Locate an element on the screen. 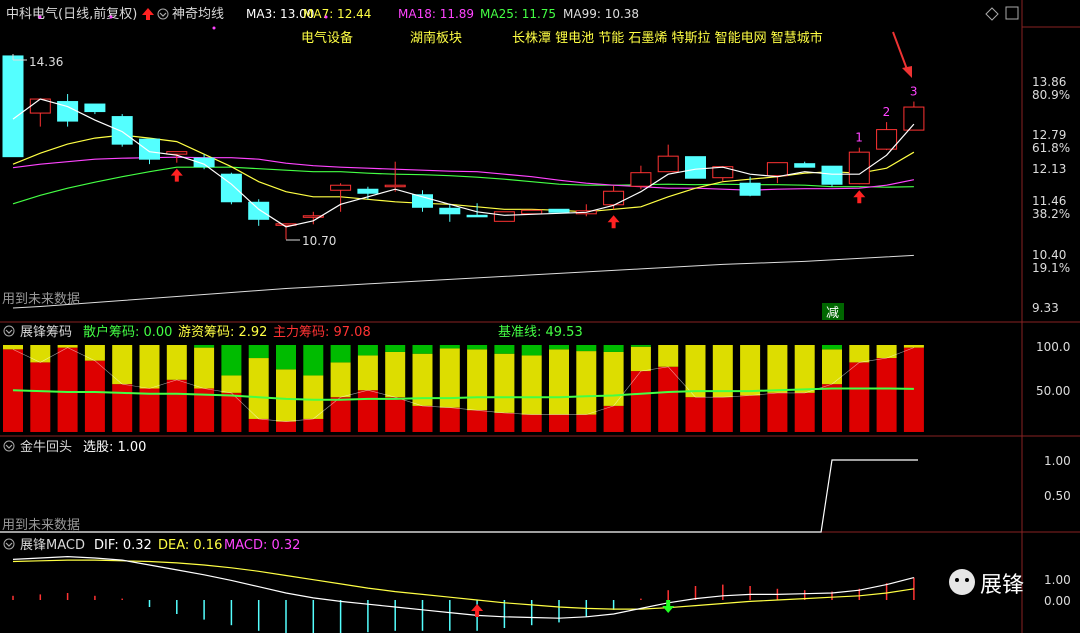 This screenshot has width=1080, height=633. macd-title: 展锋MACD is located at coordinates (52, 545).